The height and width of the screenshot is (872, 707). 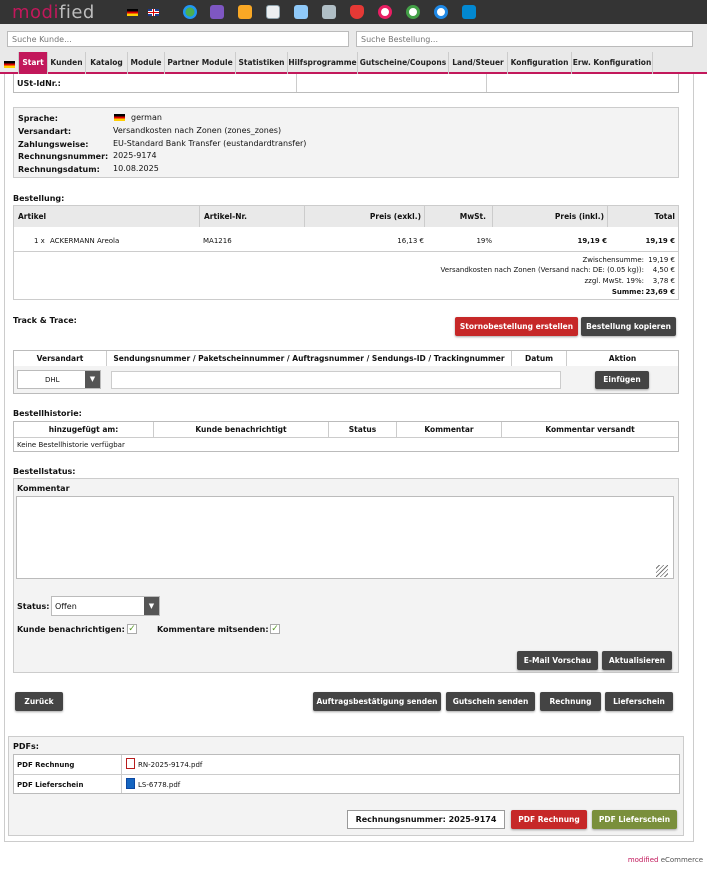 I want to click on users-icon, so click(x=245, y=12).